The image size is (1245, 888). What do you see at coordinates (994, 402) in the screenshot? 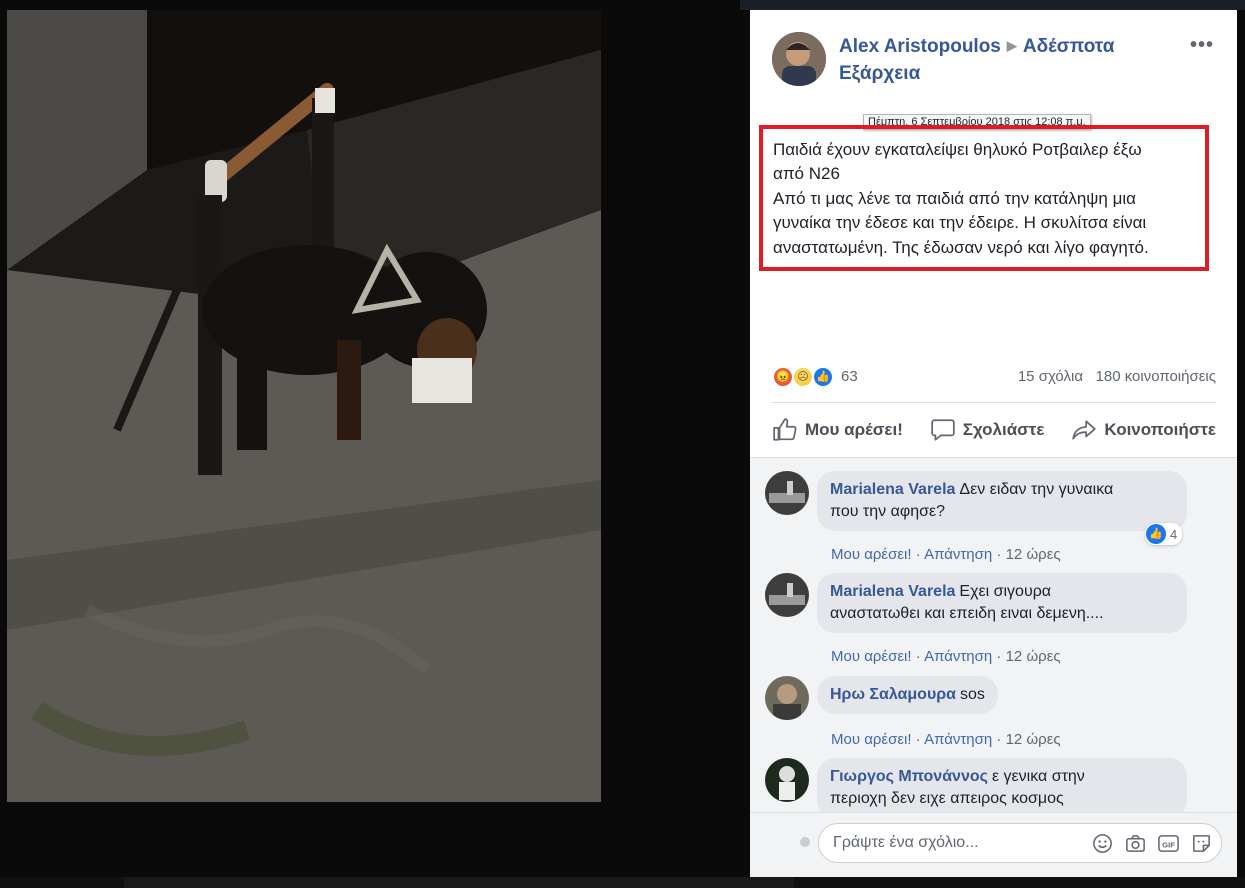
I see `divider` at bounding box center [994, 402].